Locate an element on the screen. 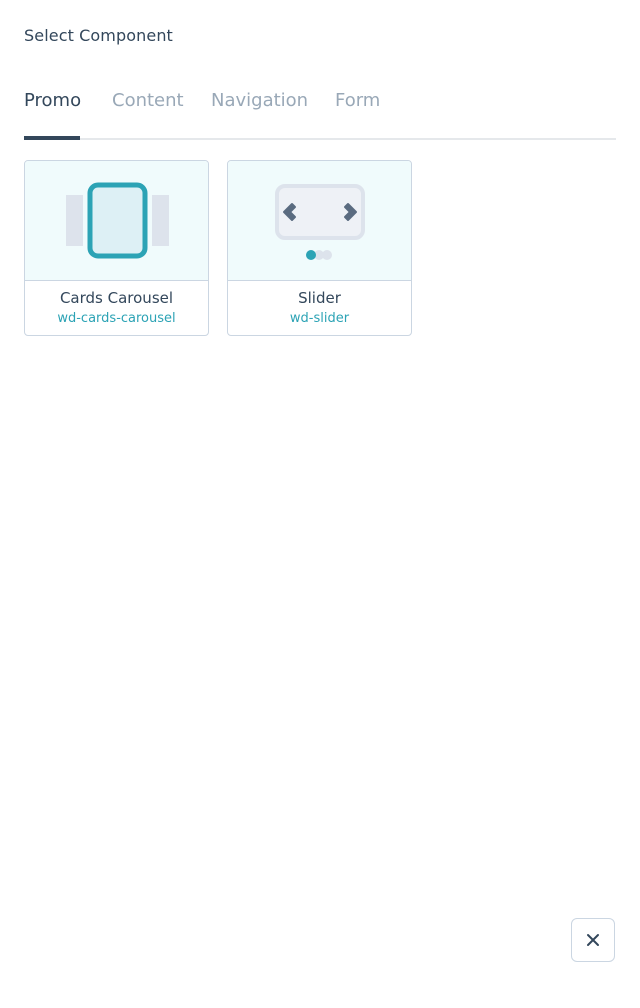 The width and height of the screenshot is (640, 1008). component-id: wd-cards-carousel is located at coordinates (116, 318).